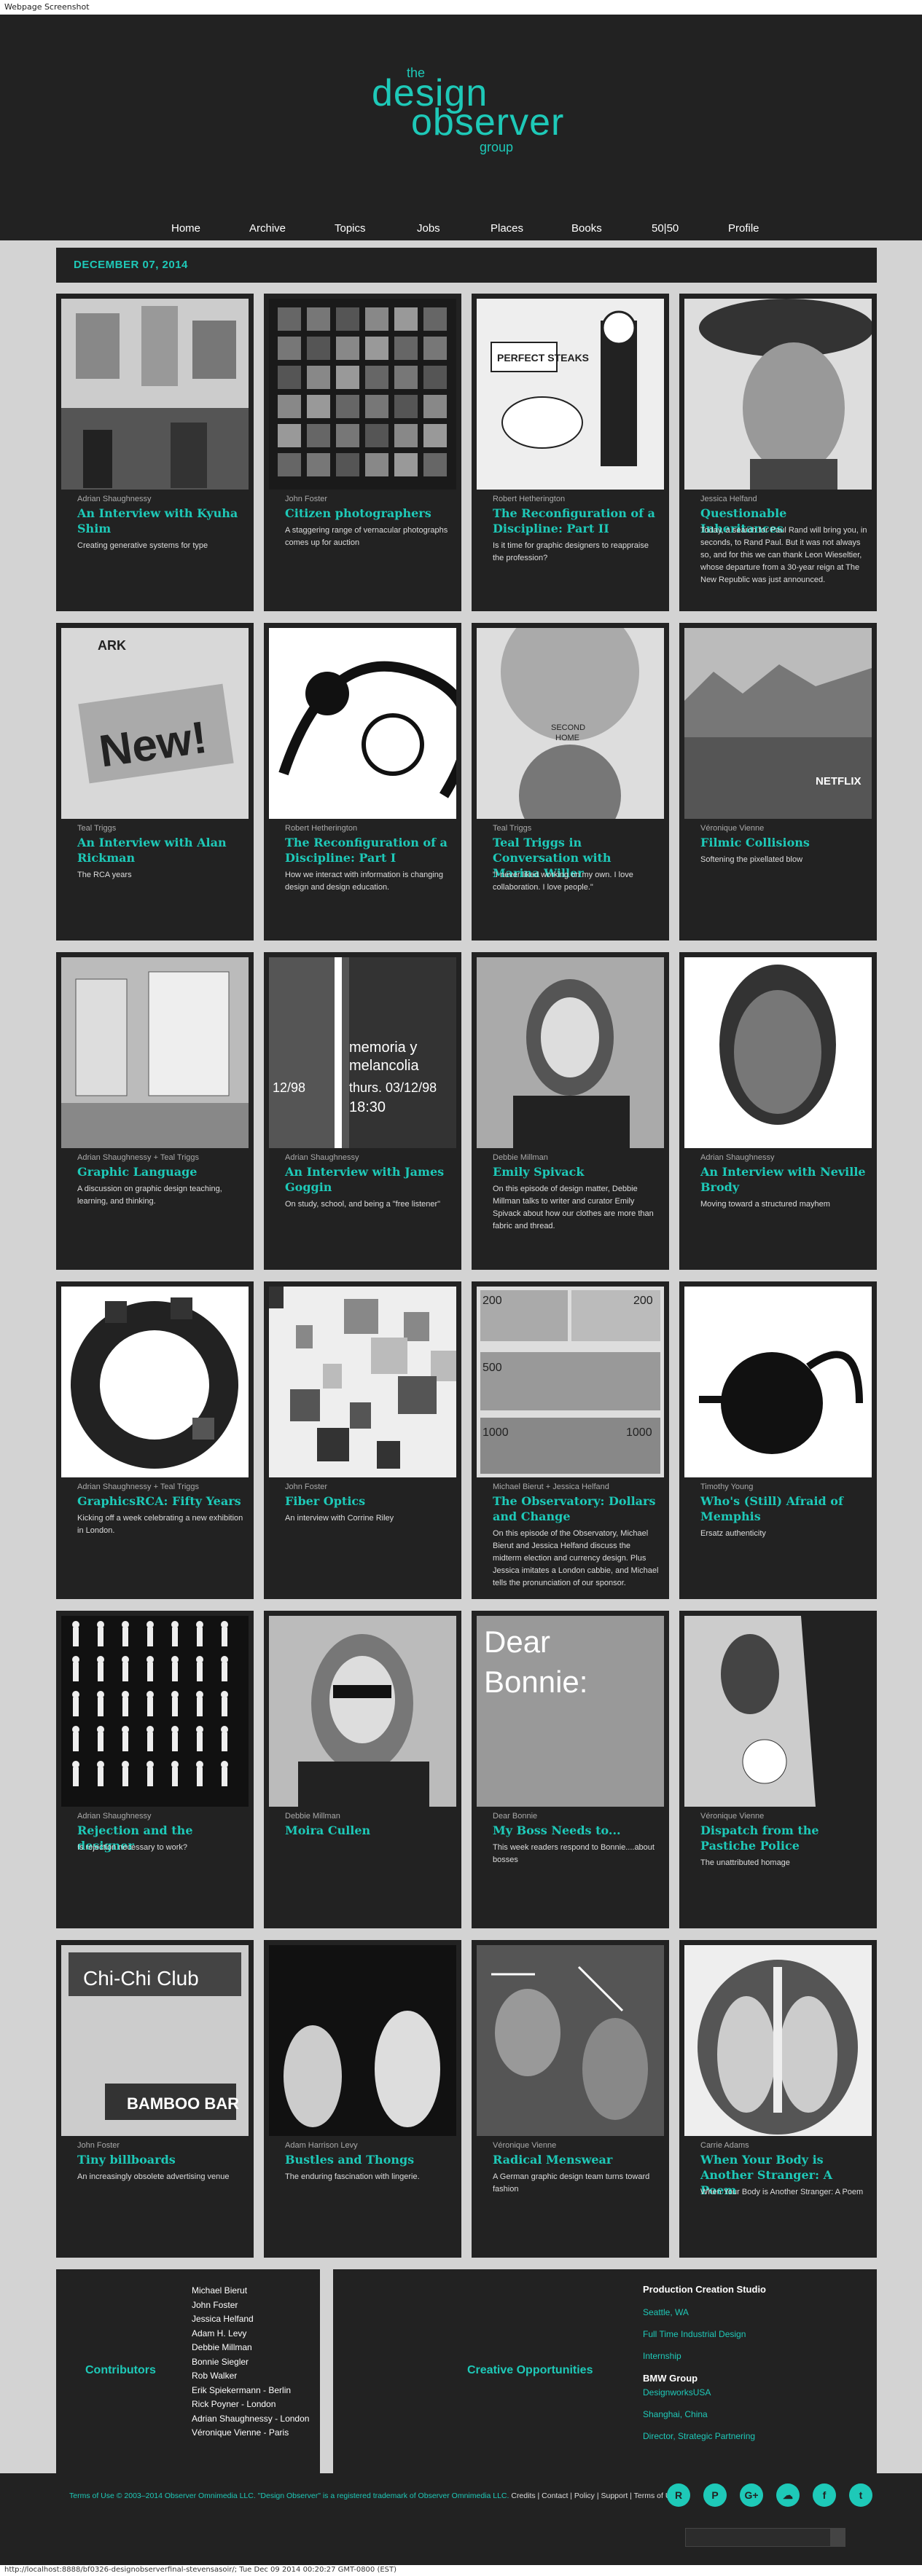 The image size is (922, 2576). I want to click on site-logo: the design observer group, so click(467, 113).